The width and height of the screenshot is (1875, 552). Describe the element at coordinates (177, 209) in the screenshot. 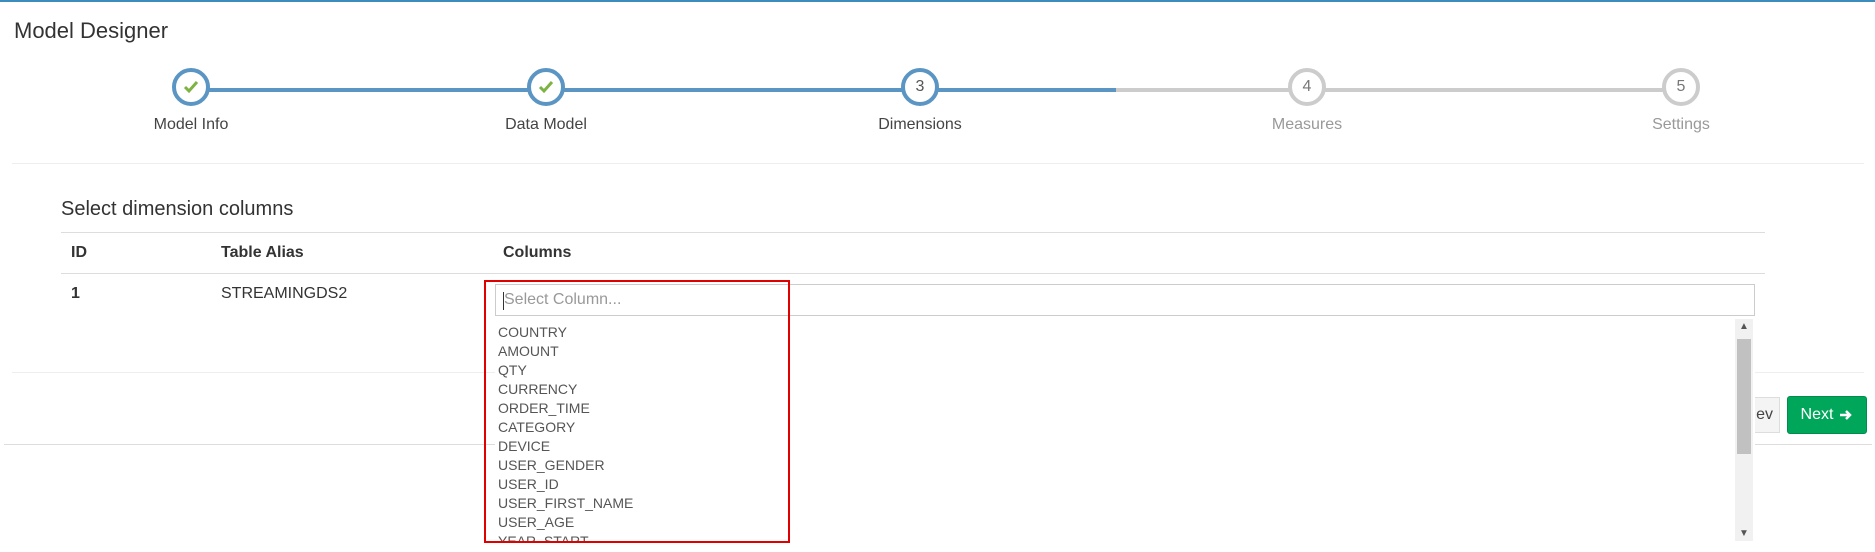

I see `section-title: Select dimension columns` at that location.